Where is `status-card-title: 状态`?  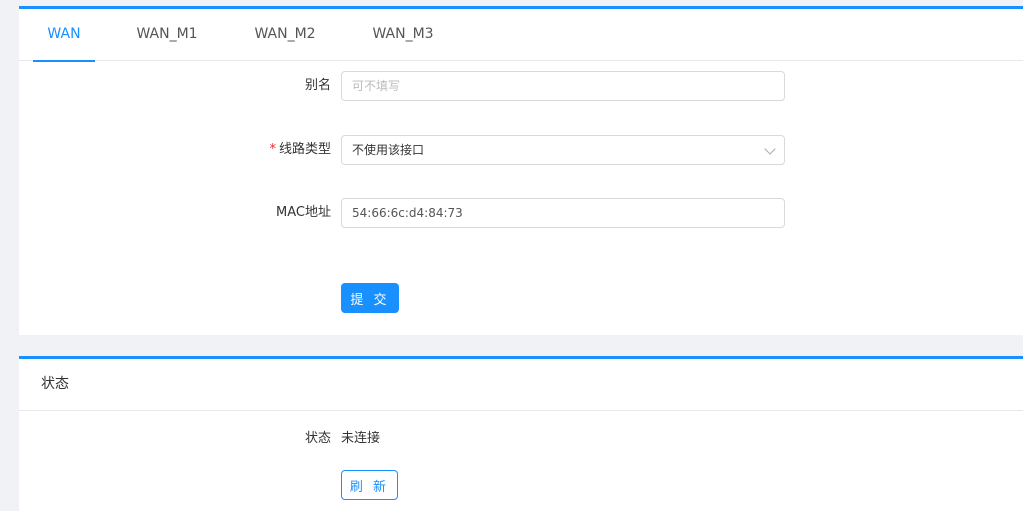 status-card-title: 状态 is located at coordinates (521, 385).